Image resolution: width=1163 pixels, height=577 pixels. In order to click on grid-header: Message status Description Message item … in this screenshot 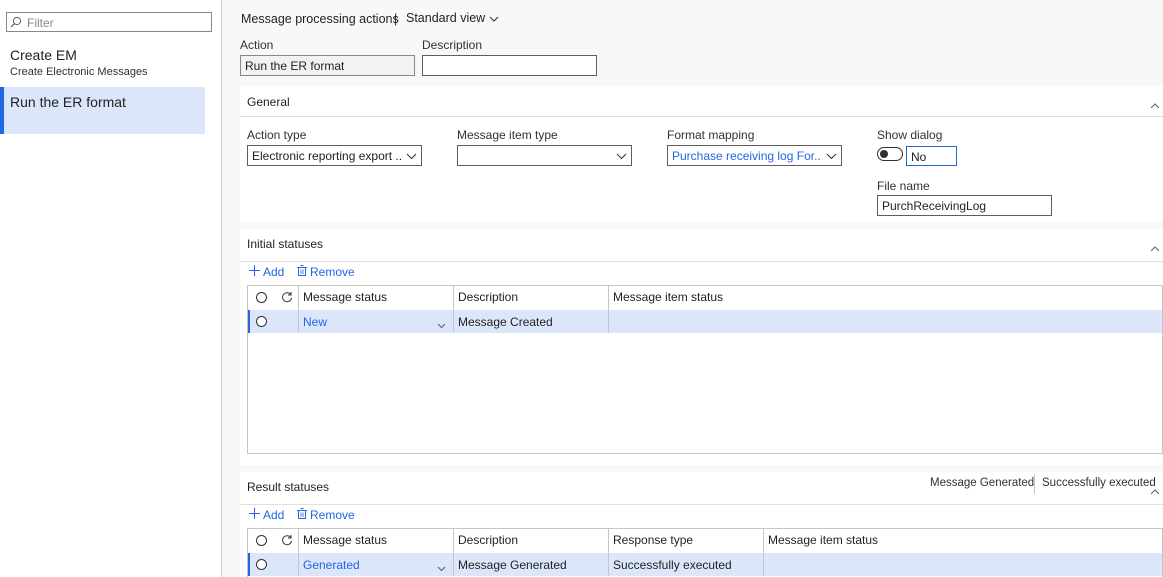, I will do `click(705, 298)`.